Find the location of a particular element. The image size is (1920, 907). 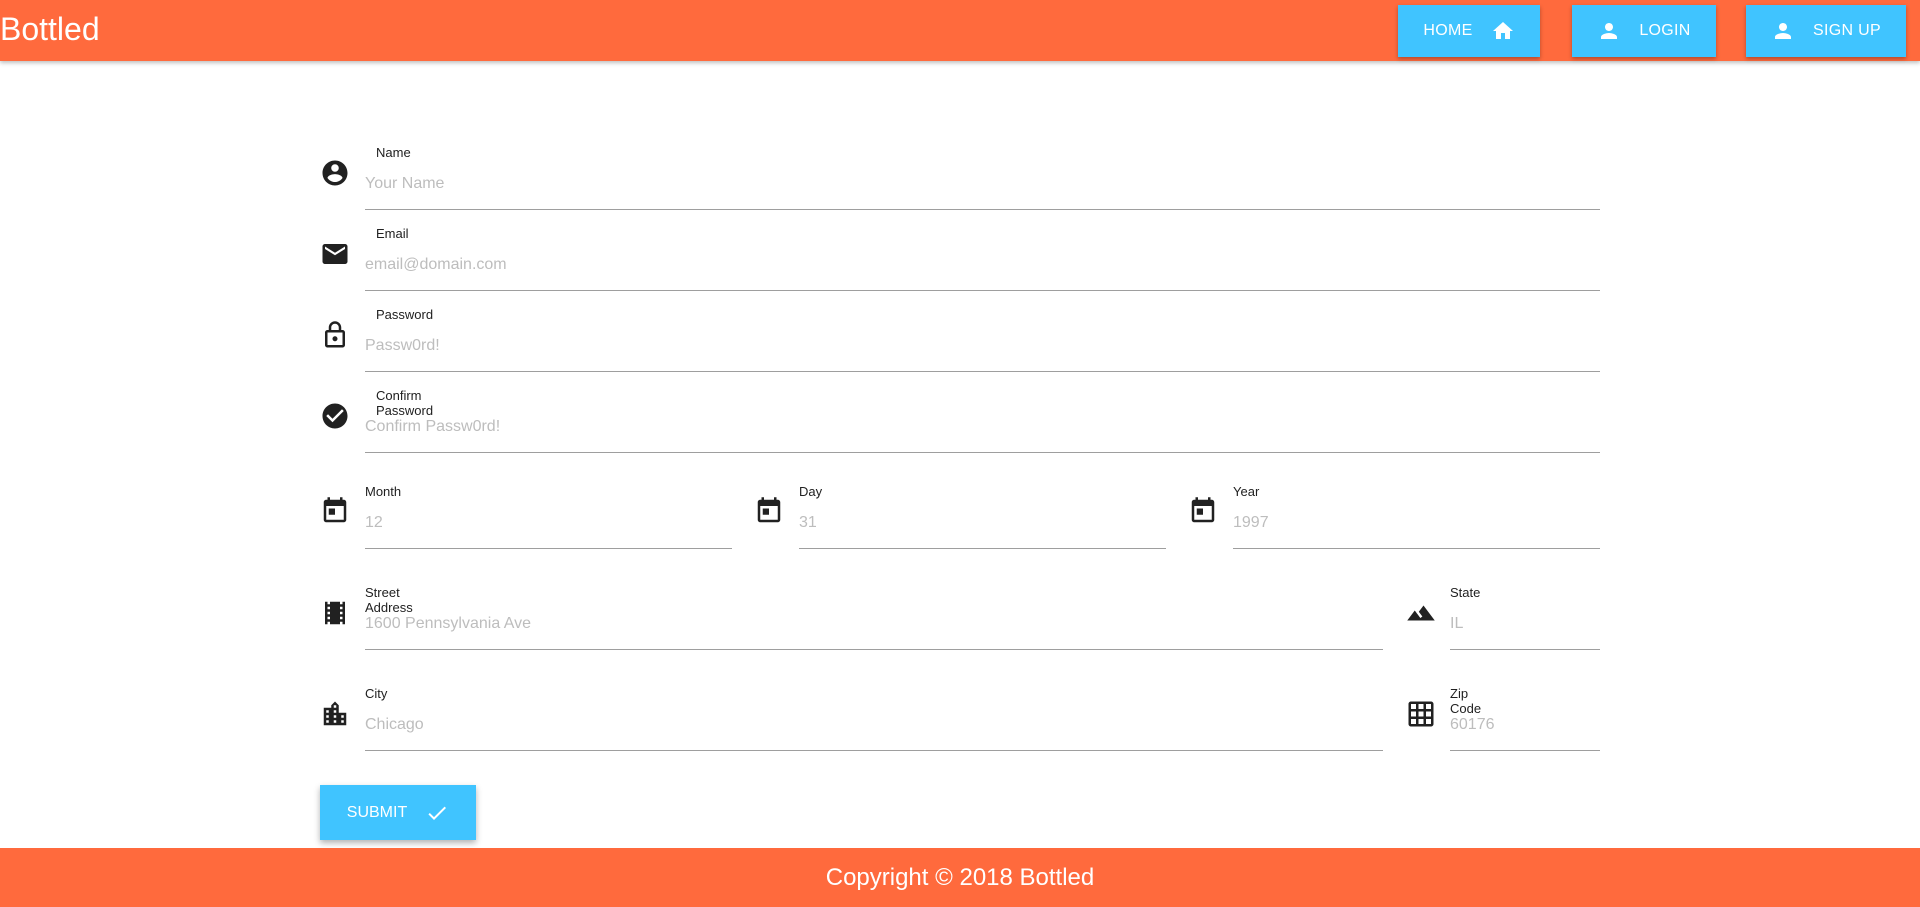

email-input is located at coordinates (982, 271).